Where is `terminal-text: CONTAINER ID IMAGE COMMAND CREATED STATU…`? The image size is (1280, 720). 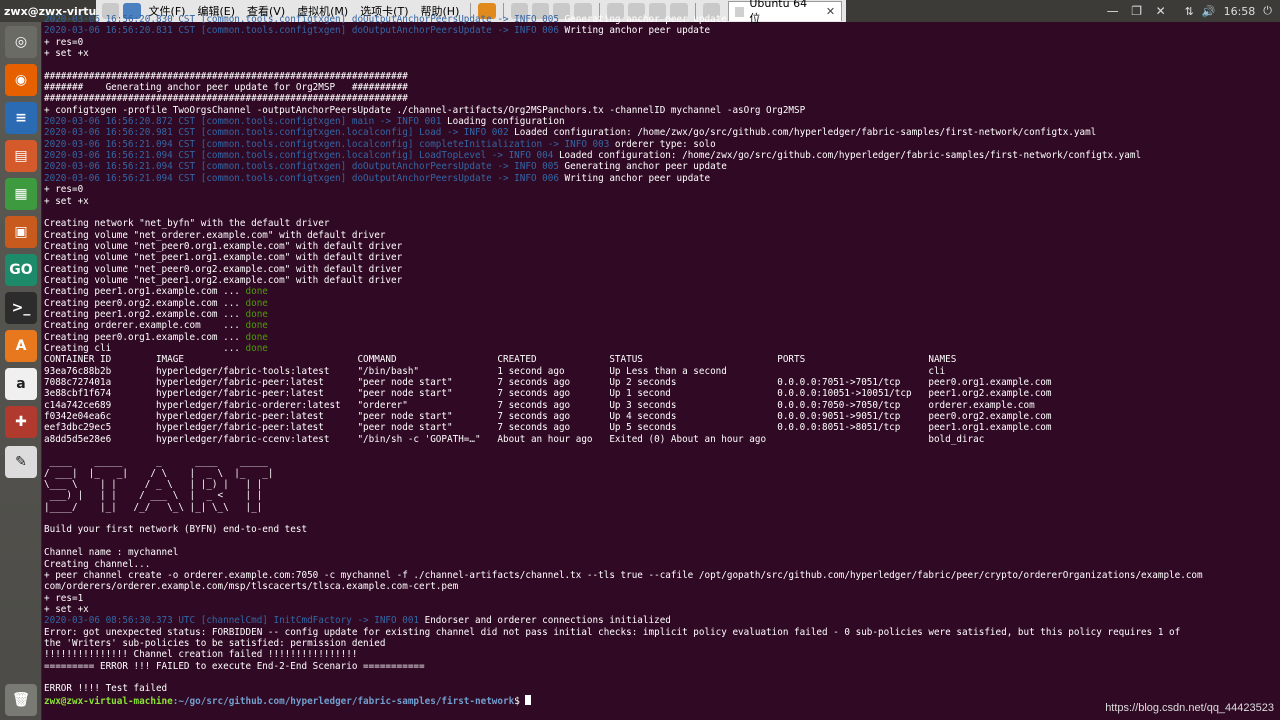
terminal-text: CONTAINER ID IMAGE COMMAND CREATED STATU… is located at coordinates (500, 360).